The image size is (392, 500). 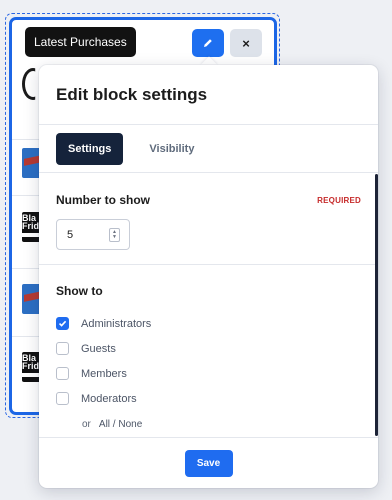 I want to click on pencil-icon, so click(x=208, y=43).